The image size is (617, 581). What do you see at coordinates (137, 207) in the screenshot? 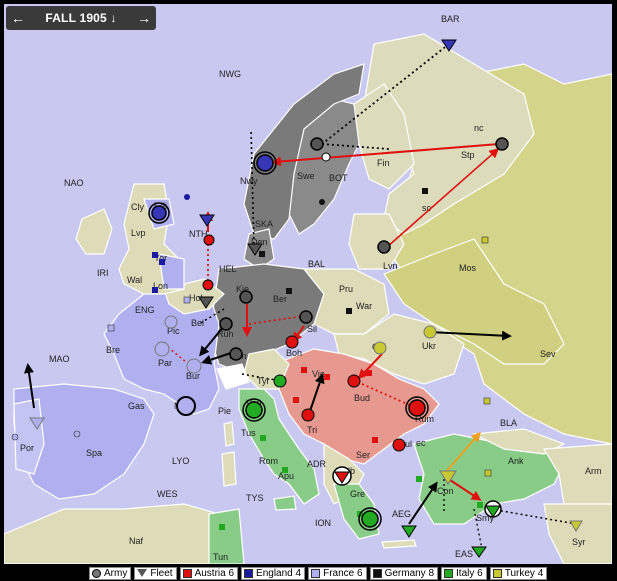
I see `land-label-cly: Cly` at bounding box center [137, 207].